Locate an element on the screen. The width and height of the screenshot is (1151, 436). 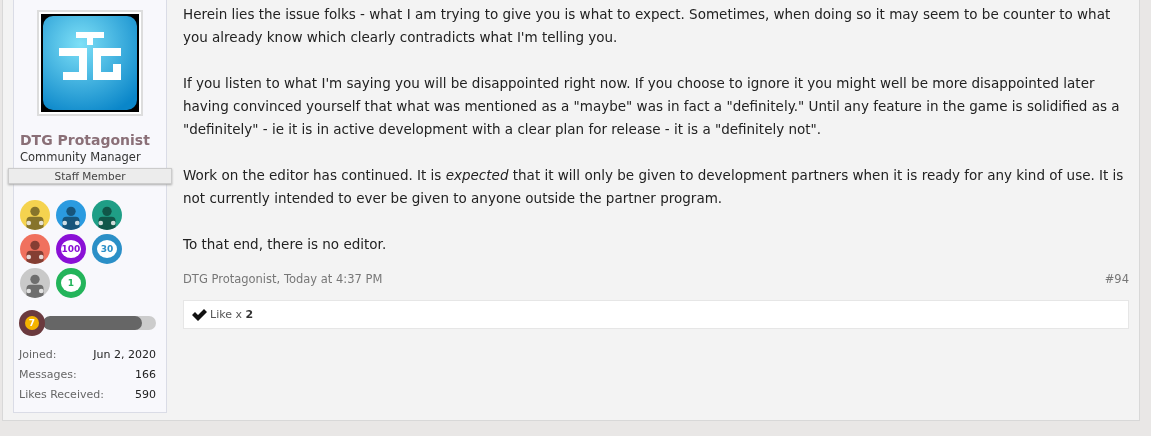
check-icon is located at coordinates (199, 314).